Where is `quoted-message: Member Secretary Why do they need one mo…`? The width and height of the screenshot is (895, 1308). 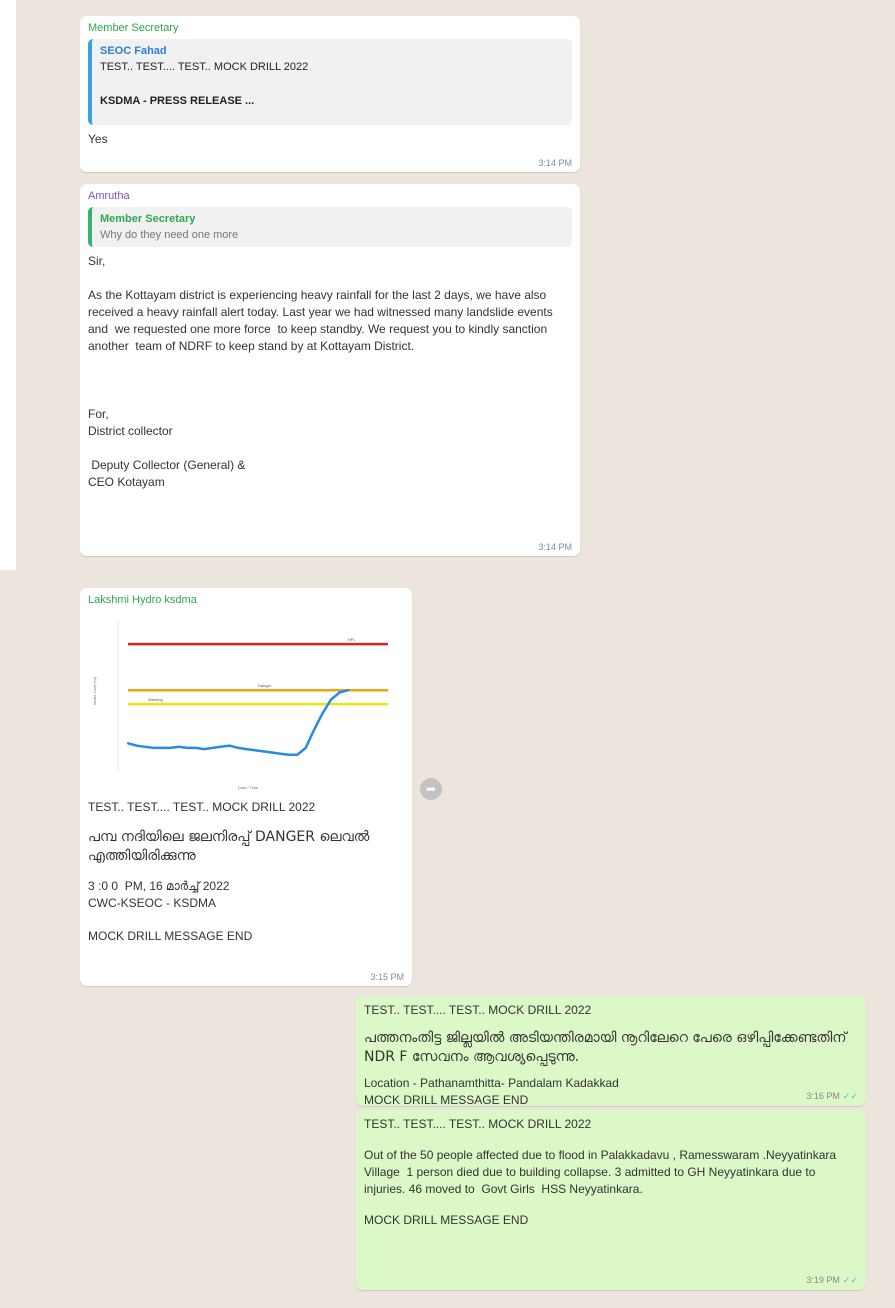
quoted-message: Member Secretary Why do they need one mo… is located at coordinates (330, 227).